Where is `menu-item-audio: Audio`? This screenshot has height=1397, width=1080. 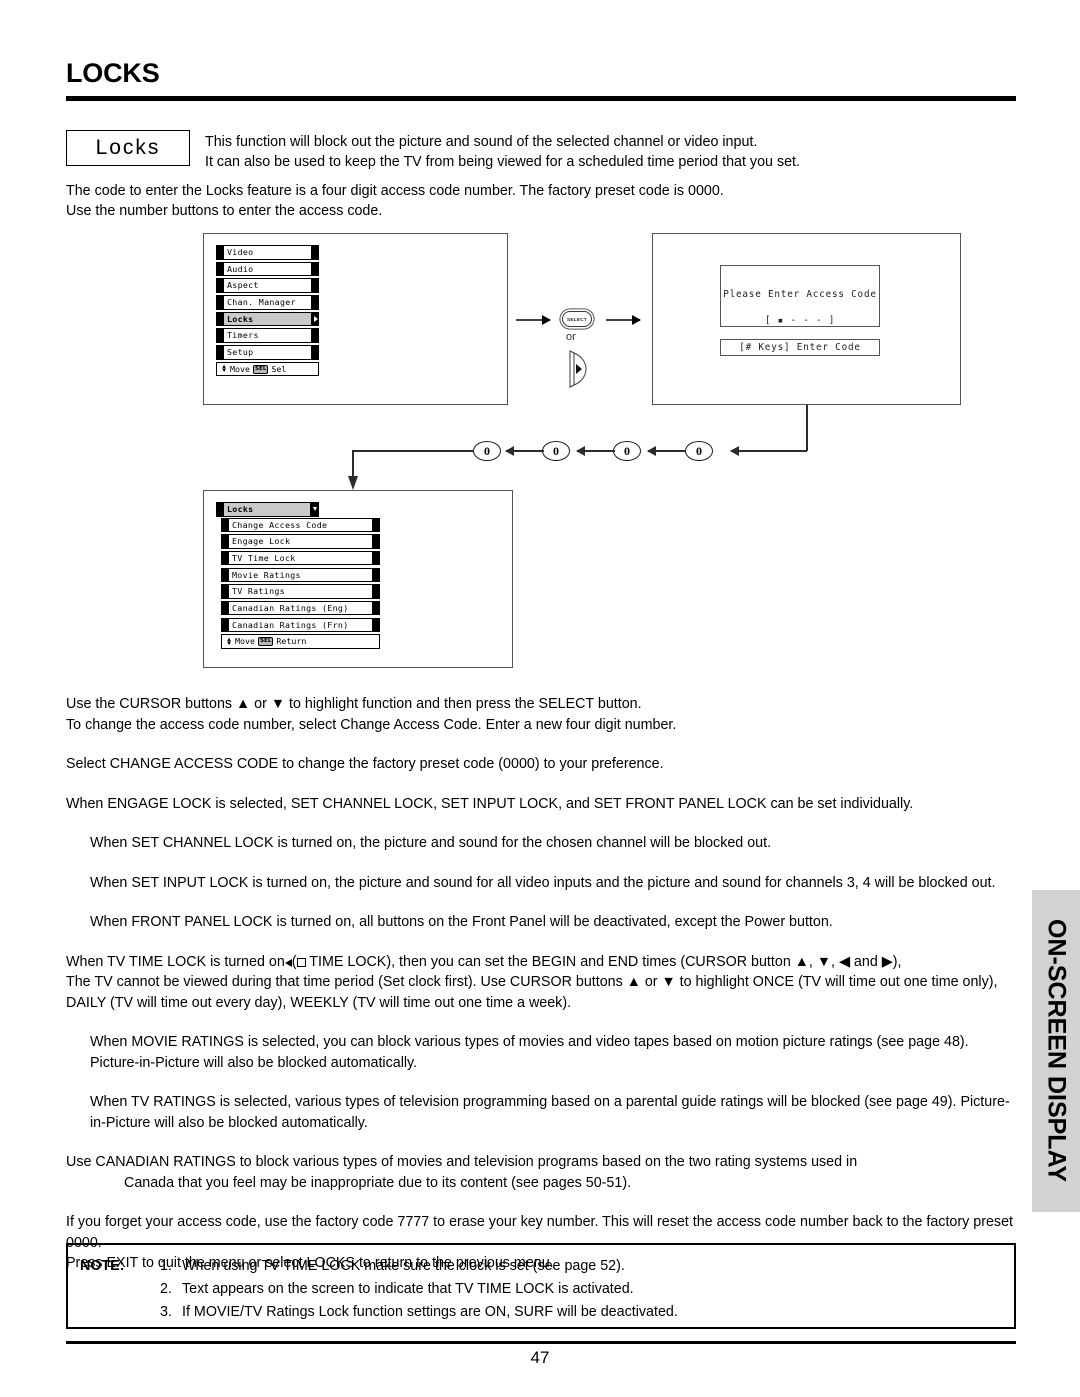
menu-item-audio: Audio is located at coordinates (267, 269).